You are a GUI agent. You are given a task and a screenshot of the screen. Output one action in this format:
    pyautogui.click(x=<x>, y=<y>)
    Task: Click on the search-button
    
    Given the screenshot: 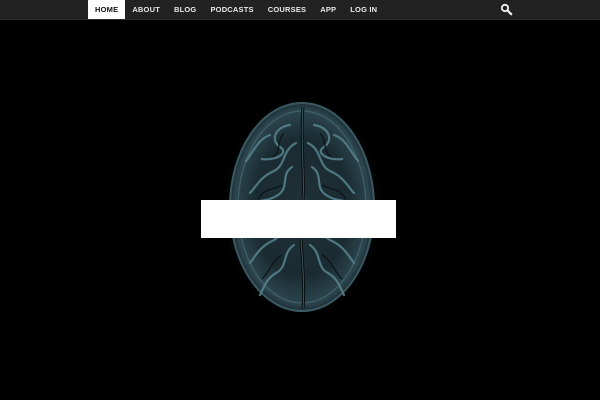 What is the action you would take?
    pyautogui.click(x=506, y=9)
    